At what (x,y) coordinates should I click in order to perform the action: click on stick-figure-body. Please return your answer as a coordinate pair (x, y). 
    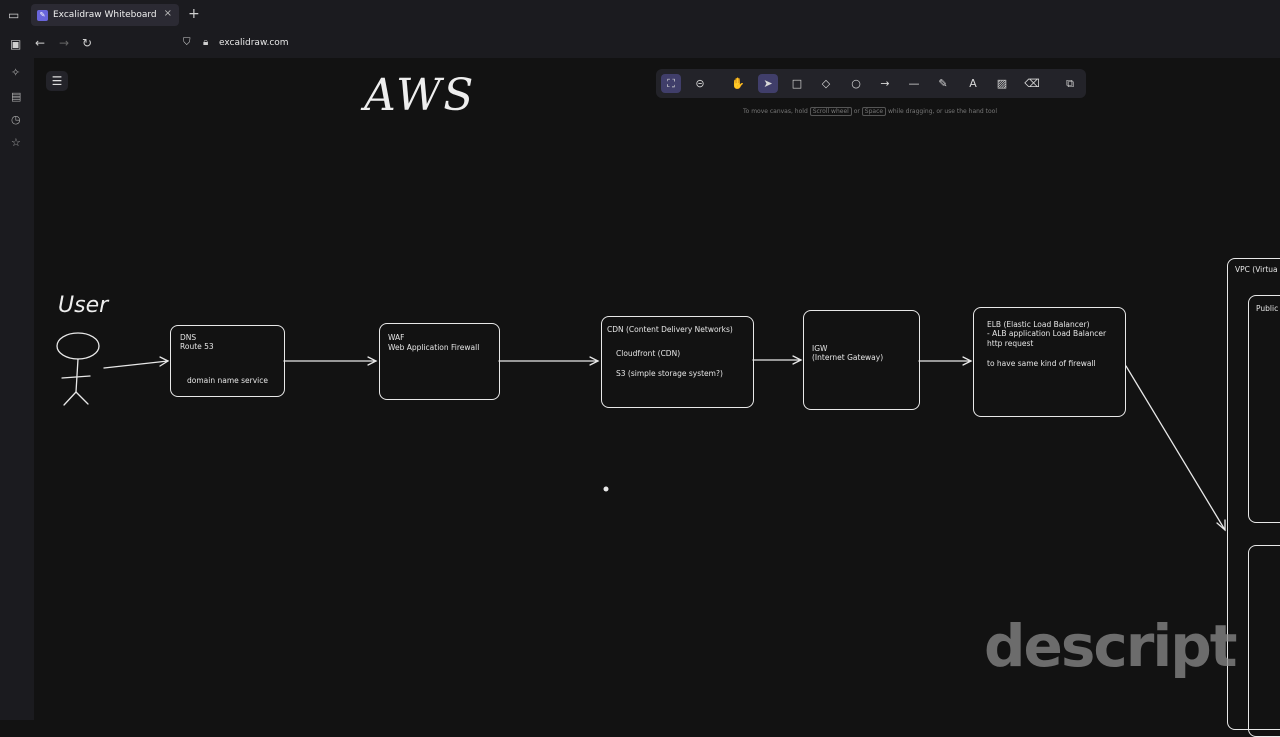
    Looking at the image, I should click on (77, 375).